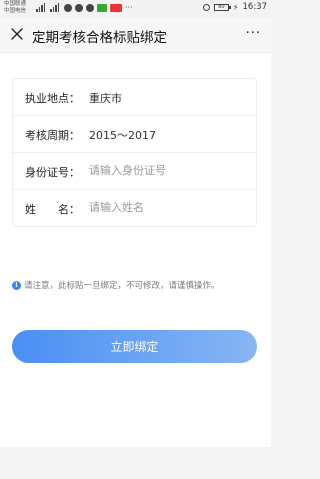  I want to click on bind-now-button: 立即绑定, so click(134, 346).